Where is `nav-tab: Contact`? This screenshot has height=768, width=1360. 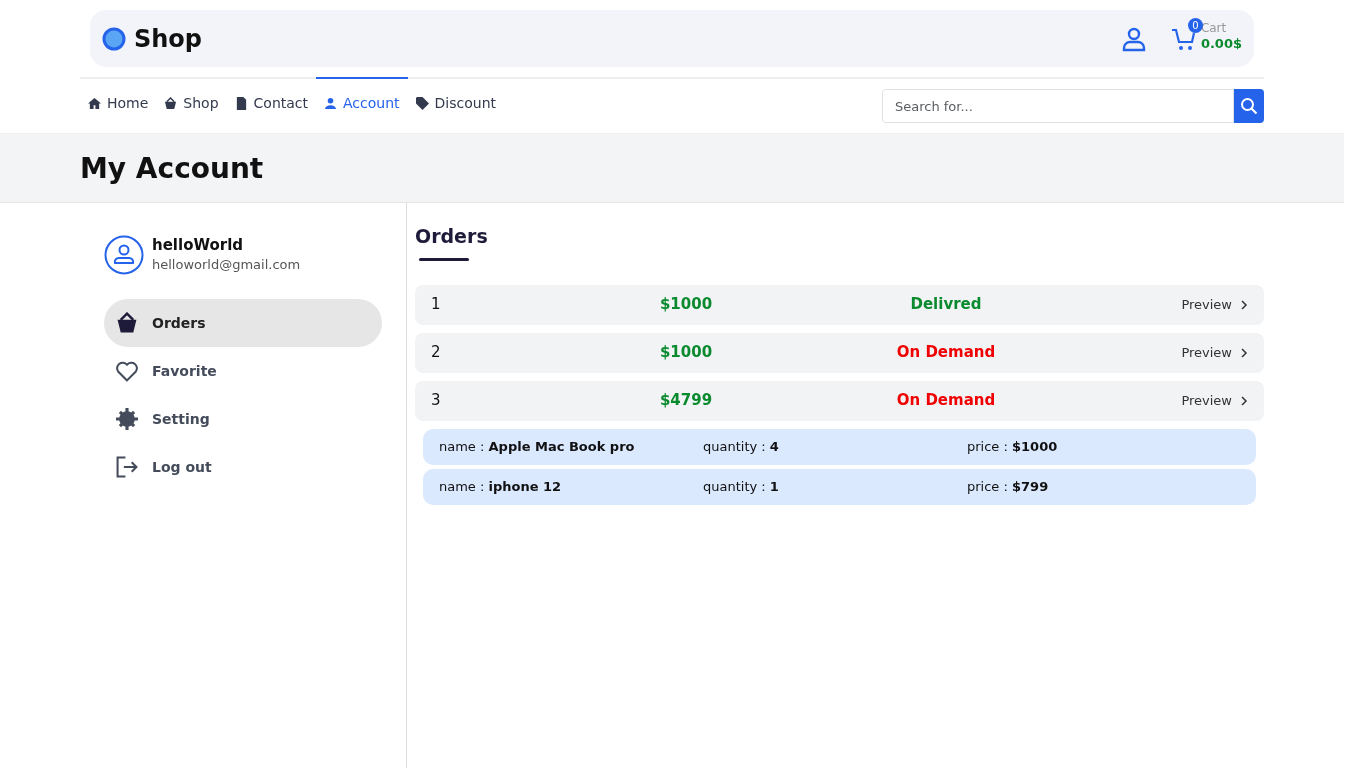
nav-tab: Contact is located at coordinates (271, 100).